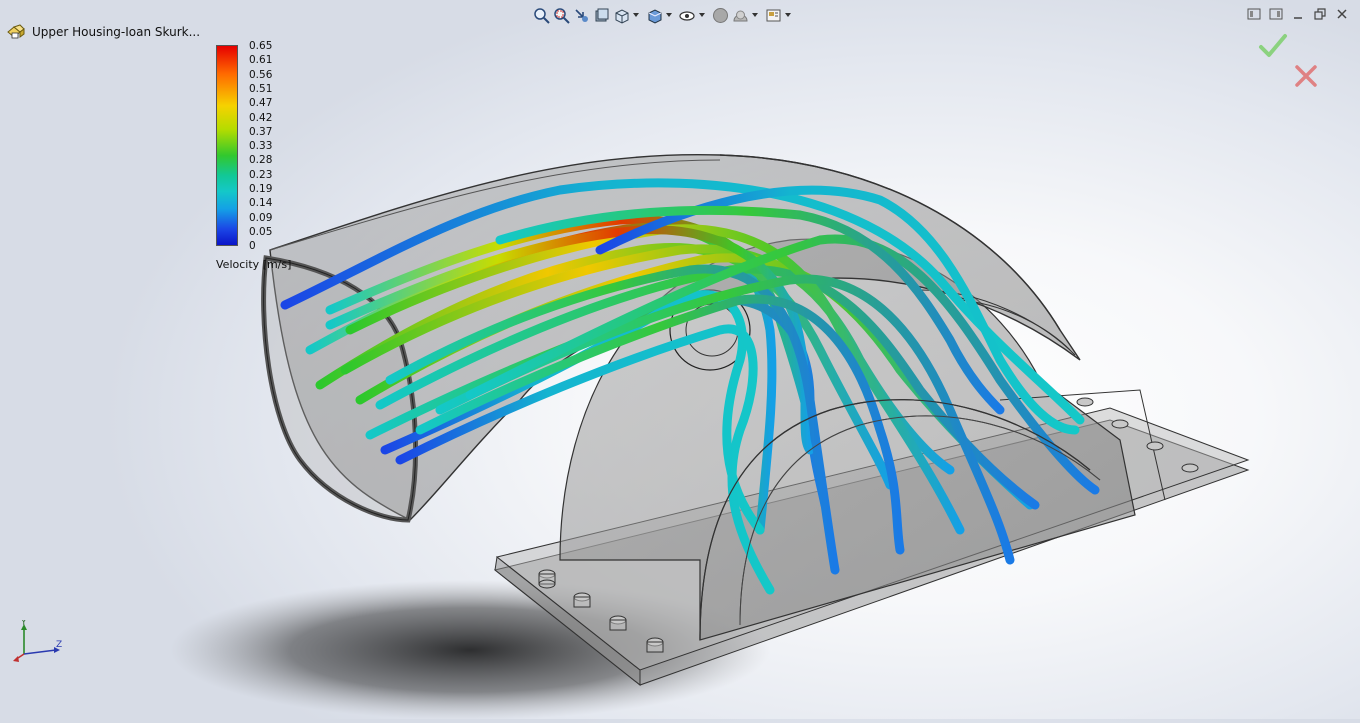  I want to click on tile-vertical-button, so click(1276, 14).